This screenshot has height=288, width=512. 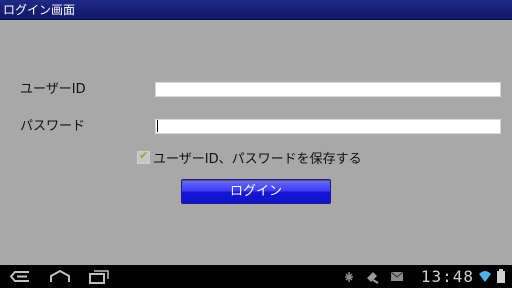 What do you see at coordinates (397, 276) in the screenshot?
I see `email-icon` at bounding box center [397, 276].